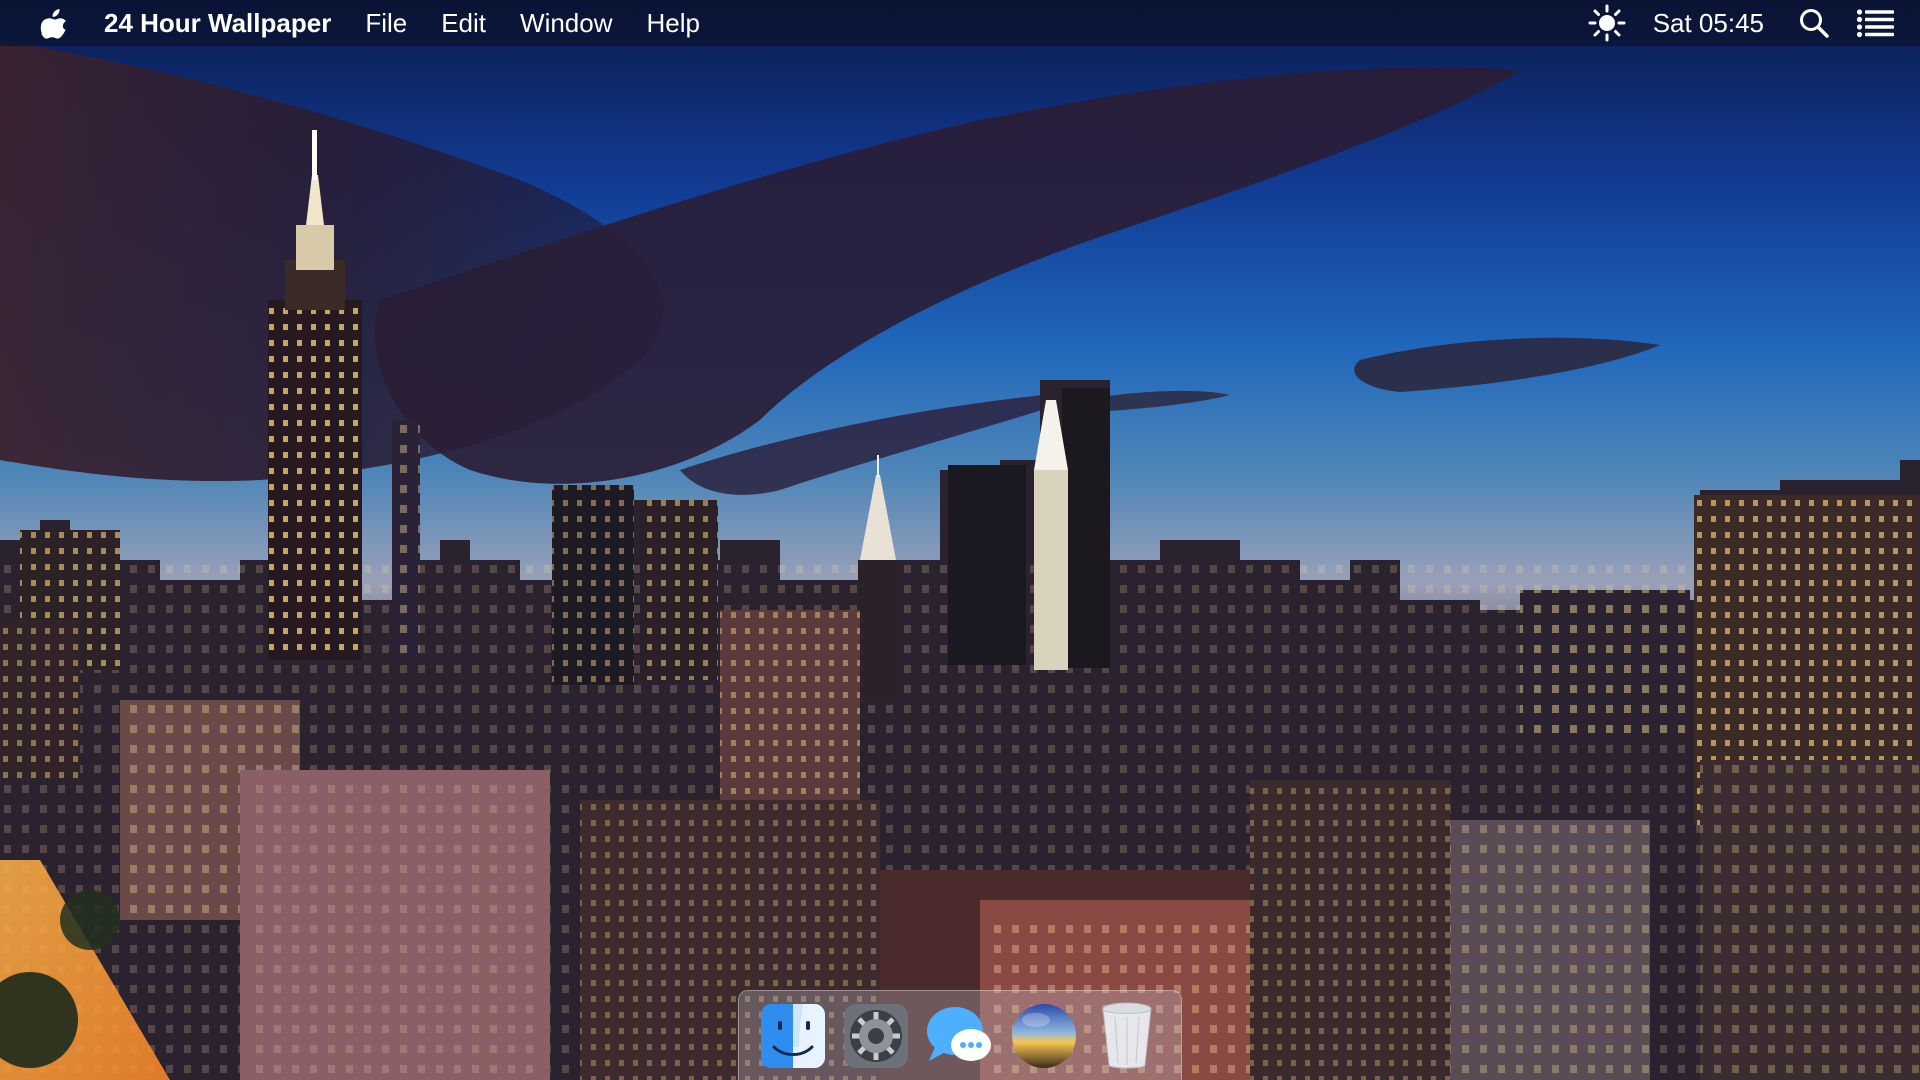 The width and height of the screenshot is (1920, 1080). I want to click on dock, so click(960, 1035).